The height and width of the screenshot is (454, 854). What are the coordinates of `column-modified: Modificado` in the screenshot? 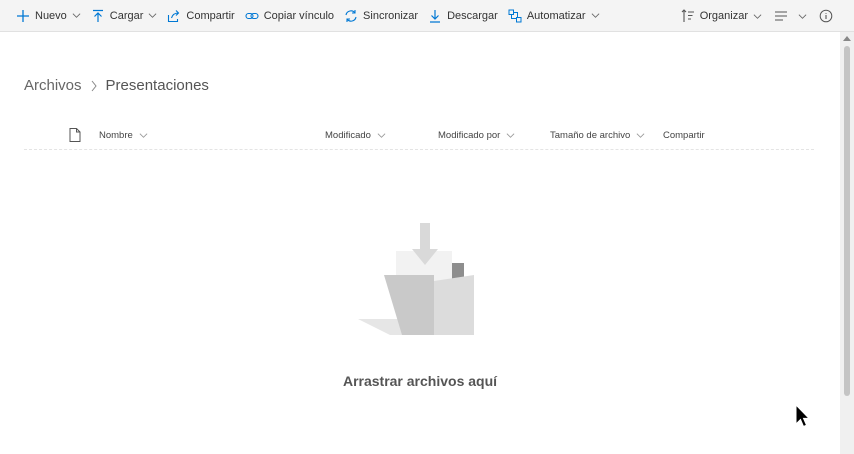 It's located at (355, 135).